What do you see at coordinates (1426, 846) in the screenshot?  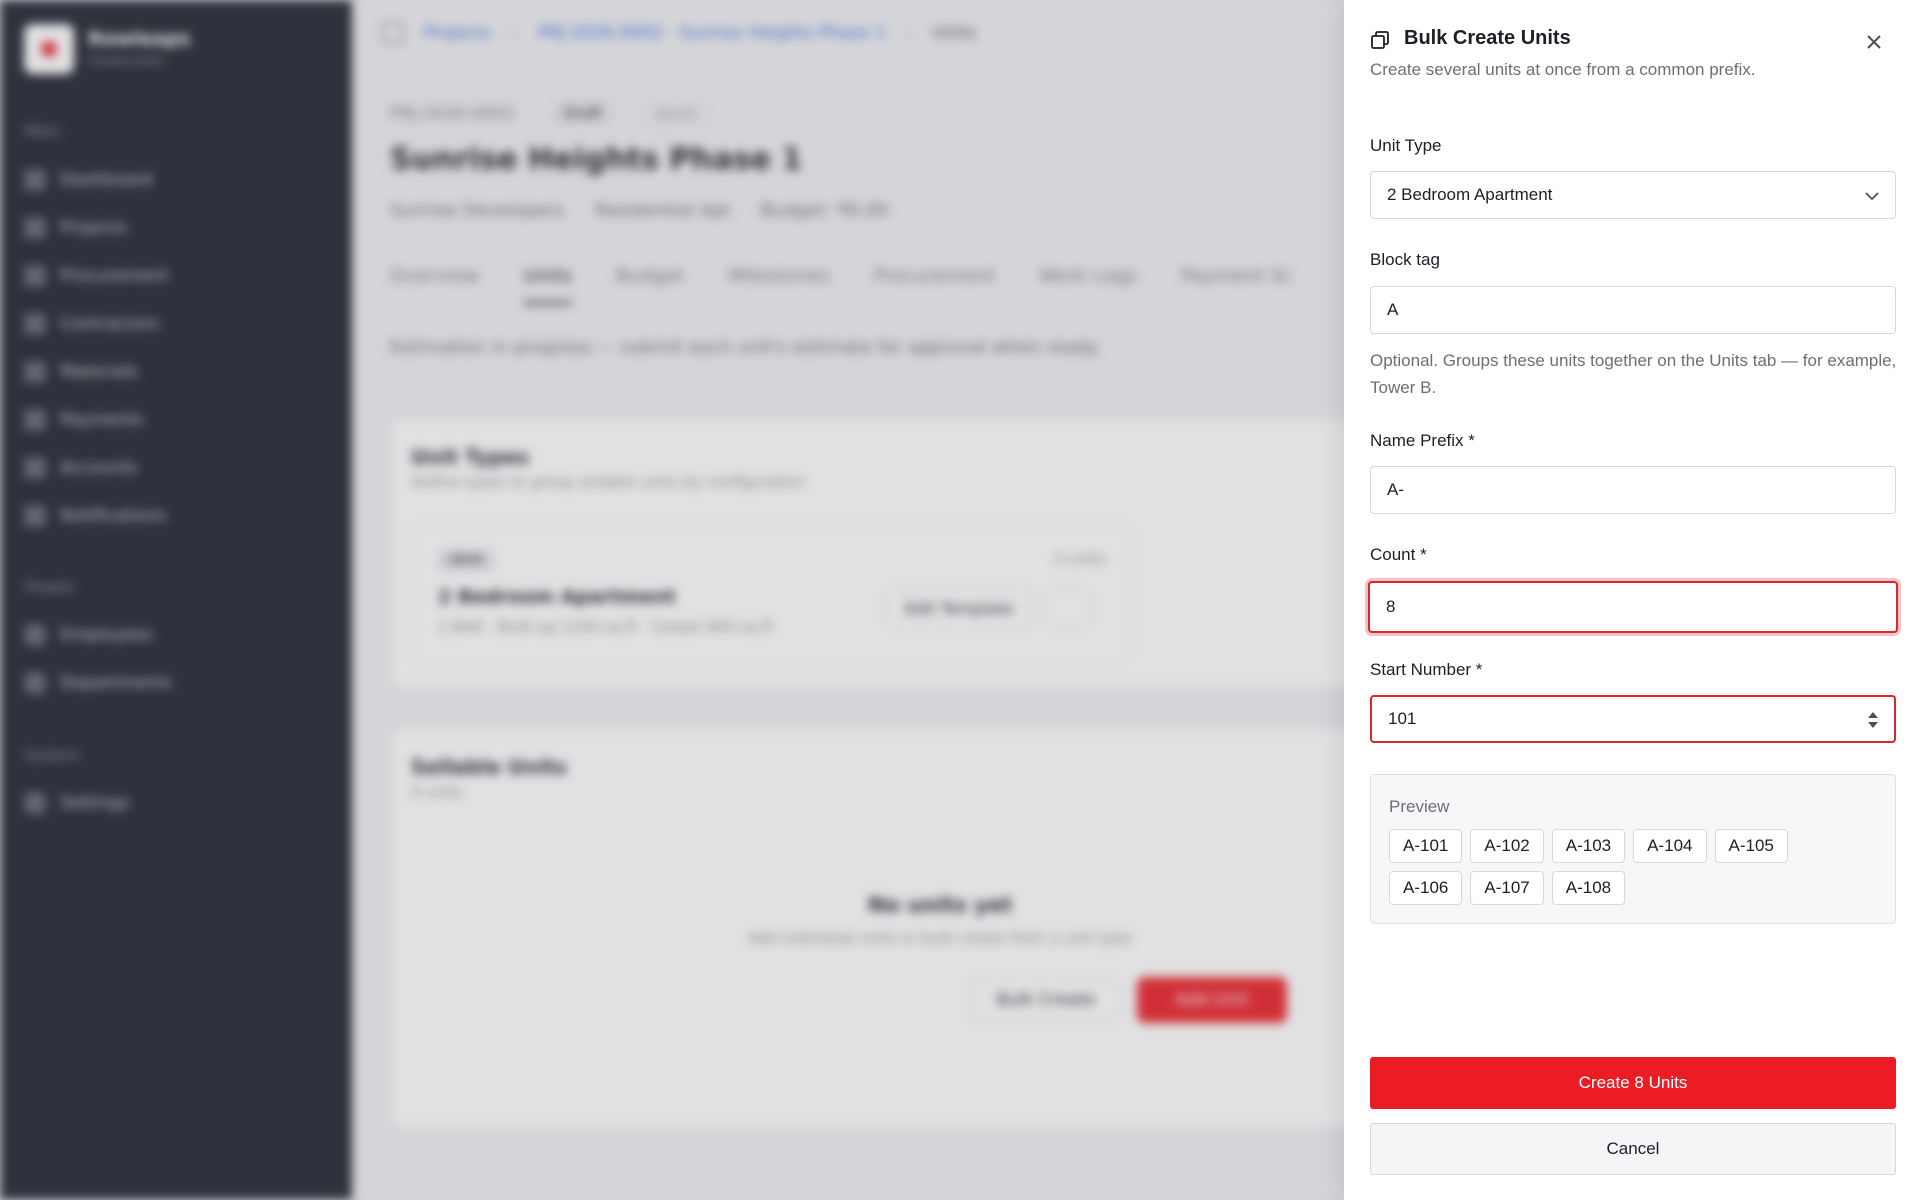 I see `preview-chip: A-101` at bounding box center [1426, 846].